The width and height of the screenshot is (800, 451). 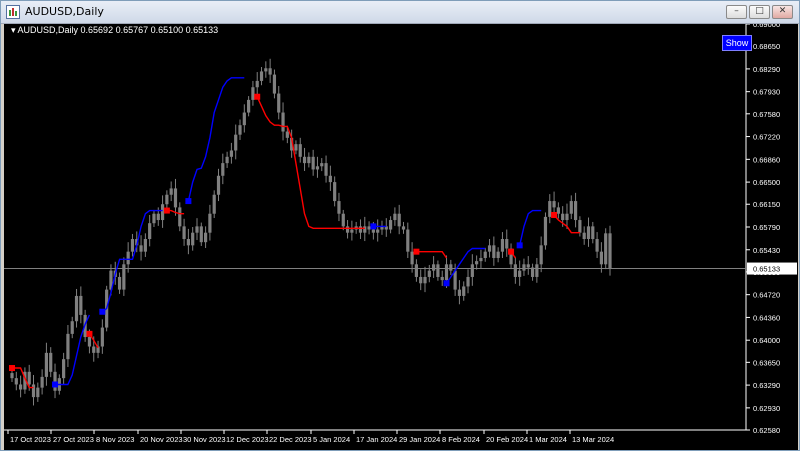 I want to click on y-tick-label: 0.67220, so click(x=766, y=137).